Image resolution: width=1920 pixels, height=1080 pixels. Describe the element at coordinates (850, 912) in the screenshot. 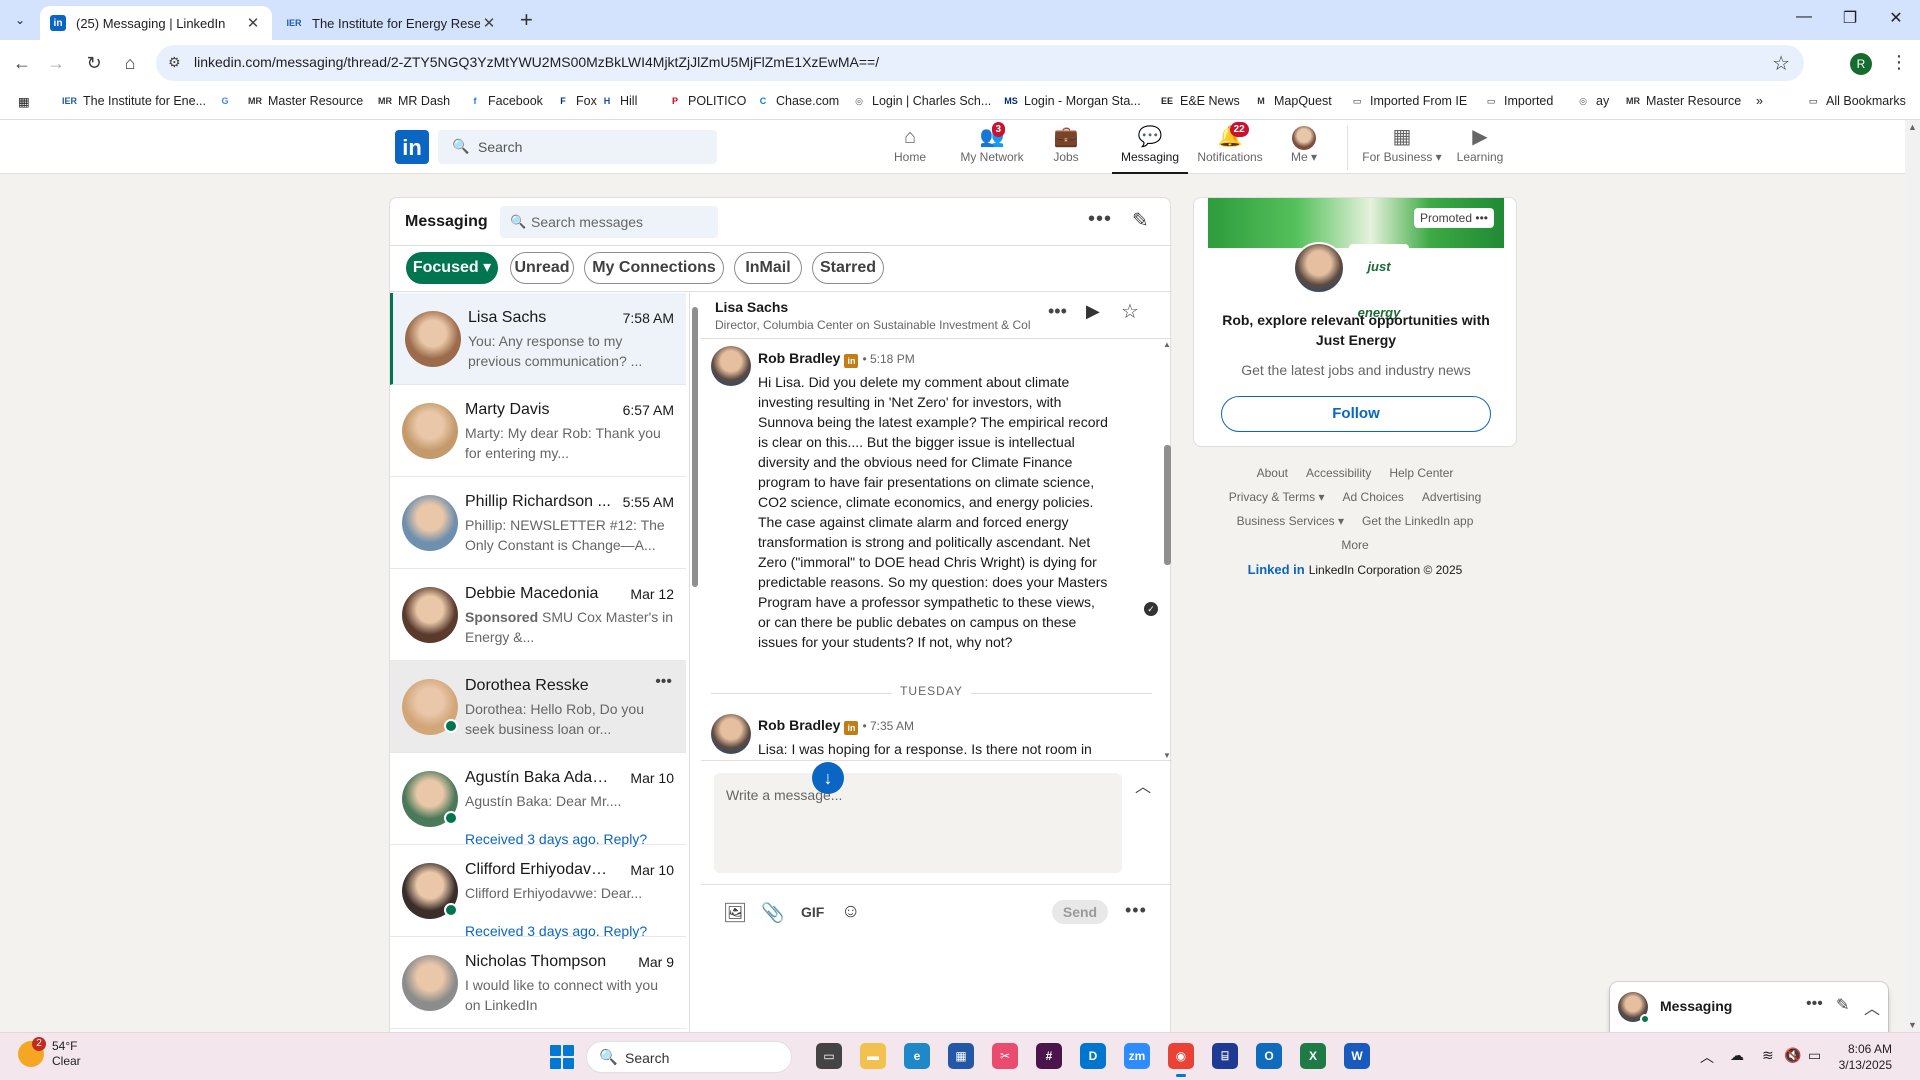

I see `emoji-icon: ☺` at that location.